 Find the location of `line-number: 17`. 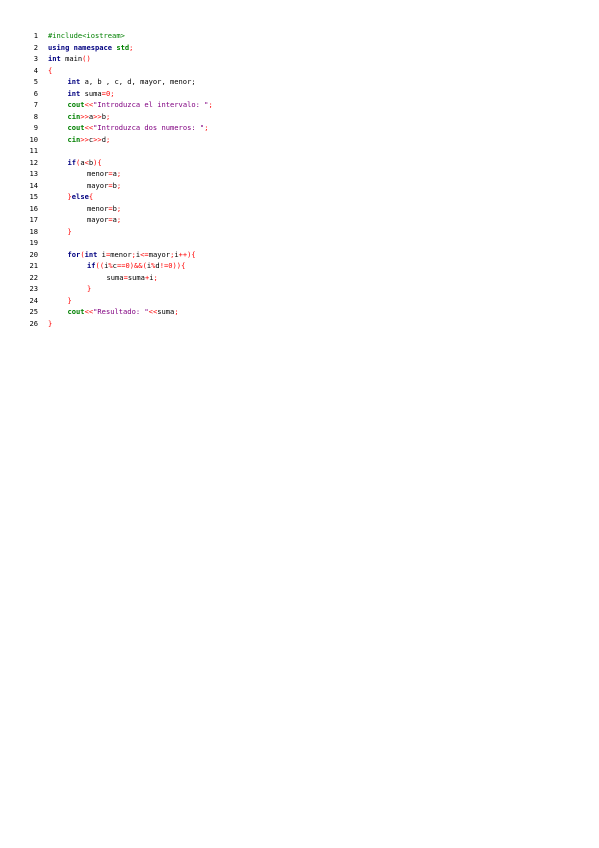

line-number: 17 is located at coordinates (33, 219).